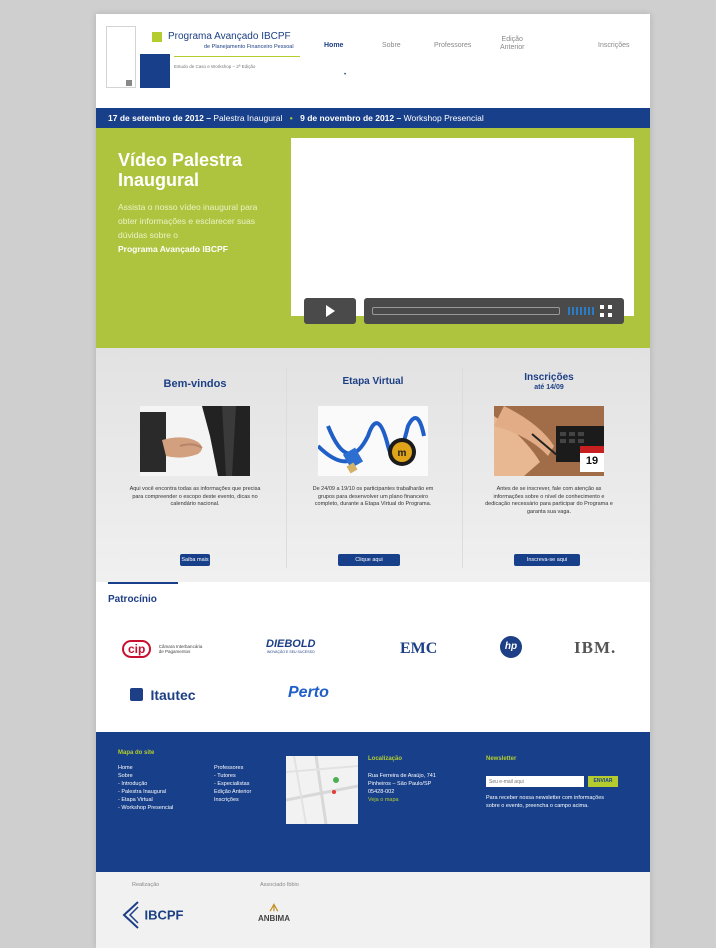 Image resolution: width=716 pixels, height=948 pixels. What do you see at coordinates (232, 800) in the screenshot?
I see `sitemap-link: Inscrições` at bounding box center [232, 800].